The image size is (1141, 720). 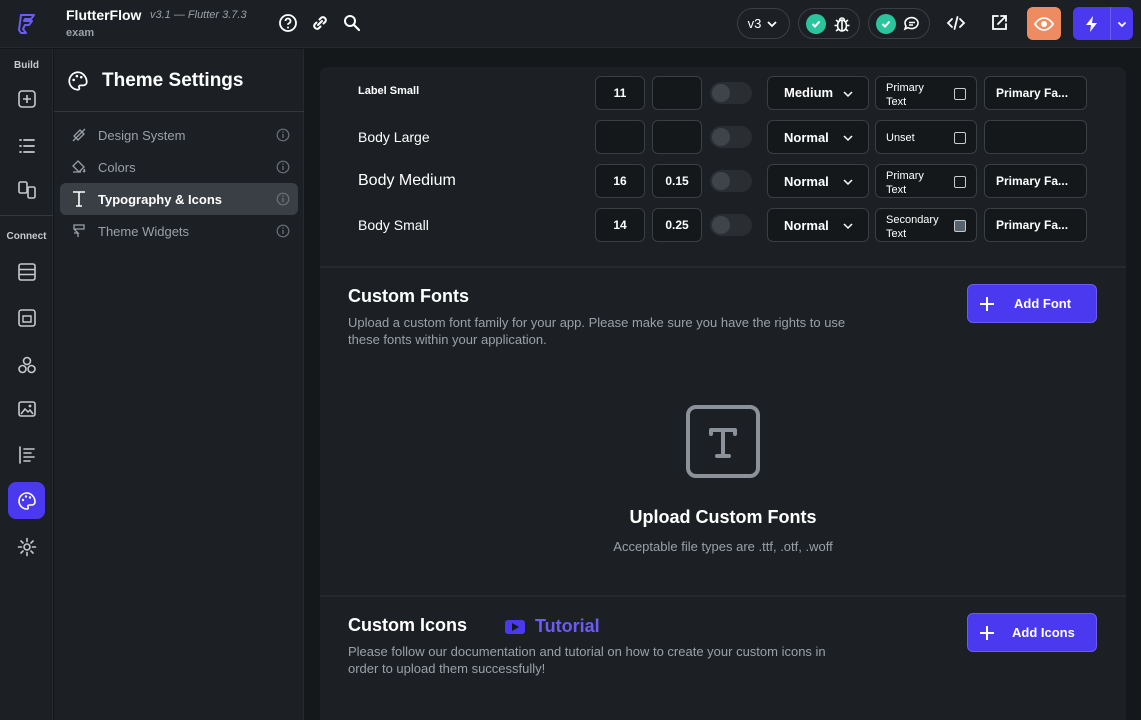 I want to click on add-font-button: Add Font, so click(x=1032, y=303).